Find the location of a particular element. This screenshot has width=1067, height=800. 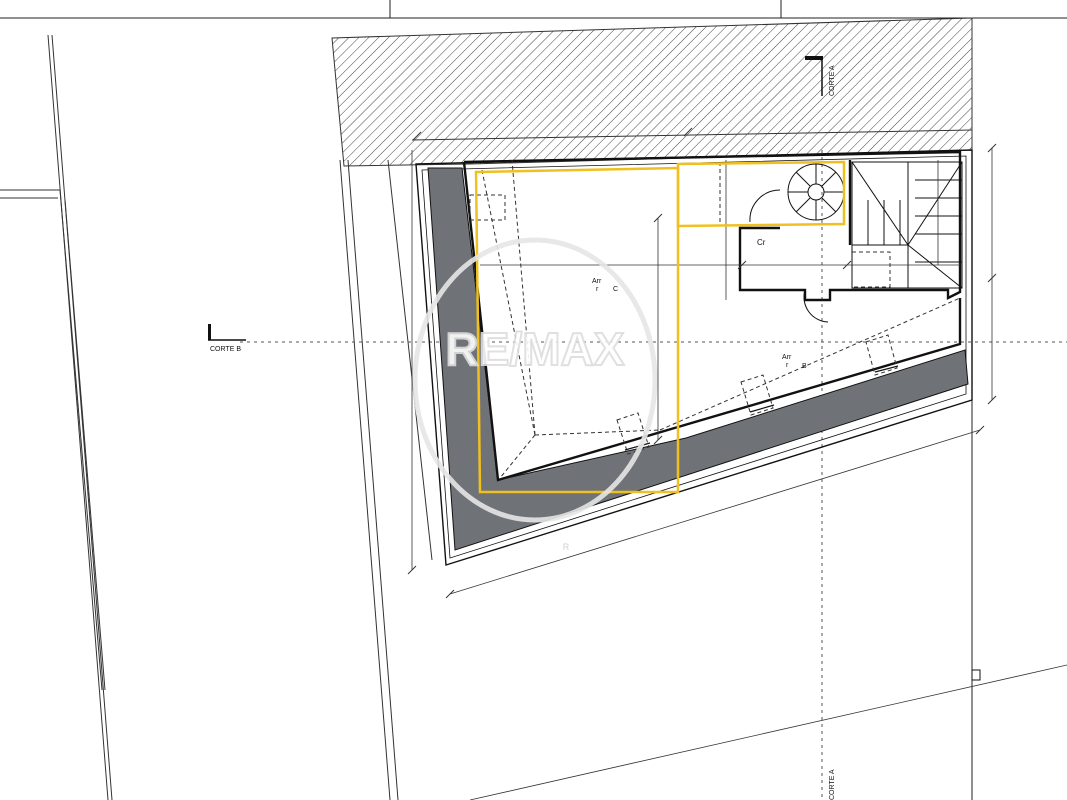

main-staircase is located at coordinates (907, 225).